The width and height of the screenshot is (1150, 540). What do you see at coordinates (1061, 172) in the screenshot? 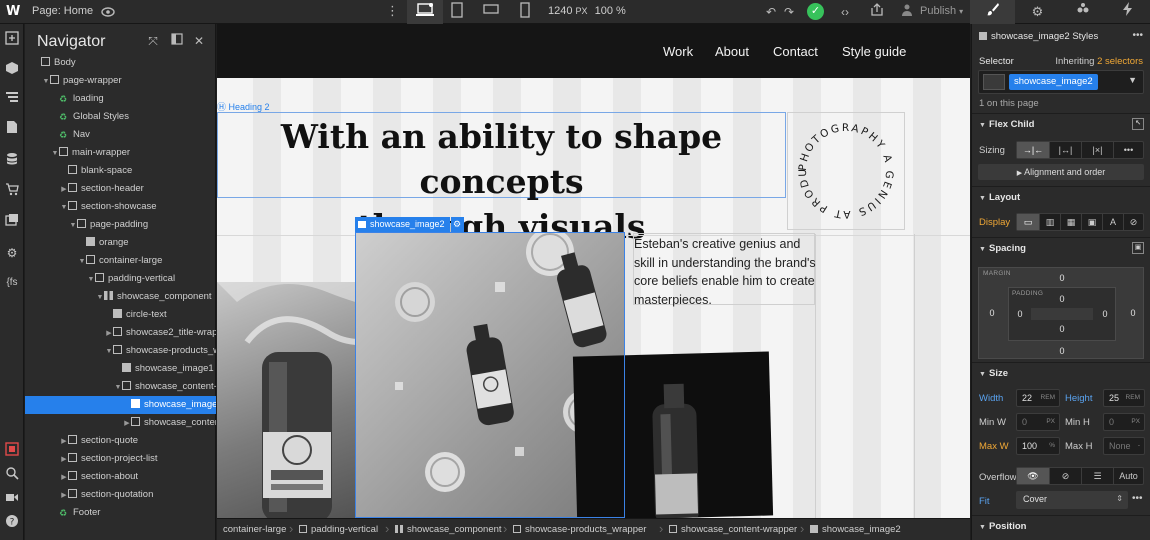
I see `alignment-order-button: ▶ Alignment and order` at bounding box center [1061, 172].